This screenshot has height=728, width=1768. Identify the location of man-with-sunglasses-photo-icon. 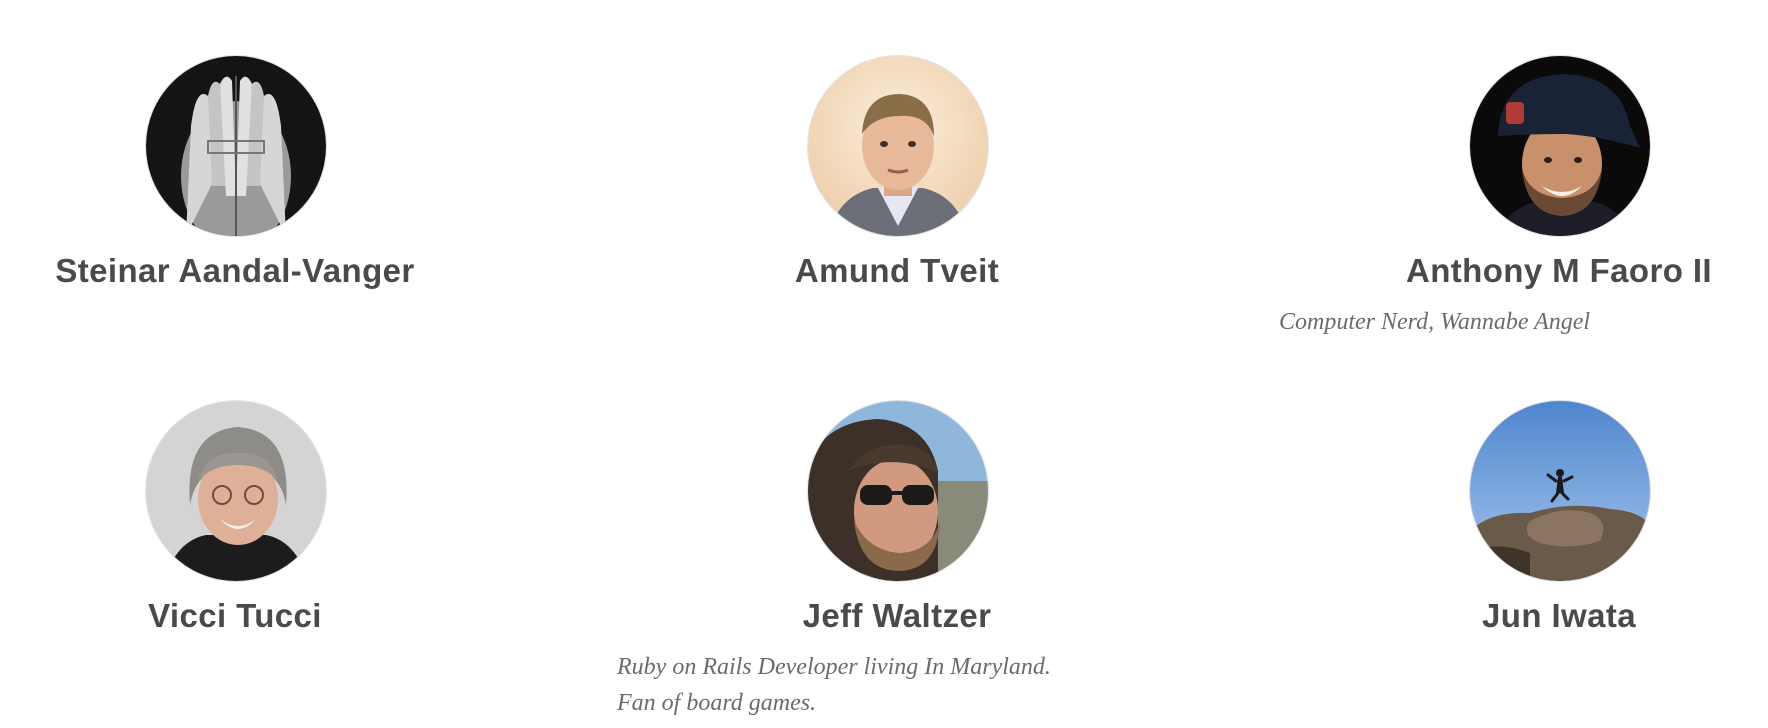
(898, 491).